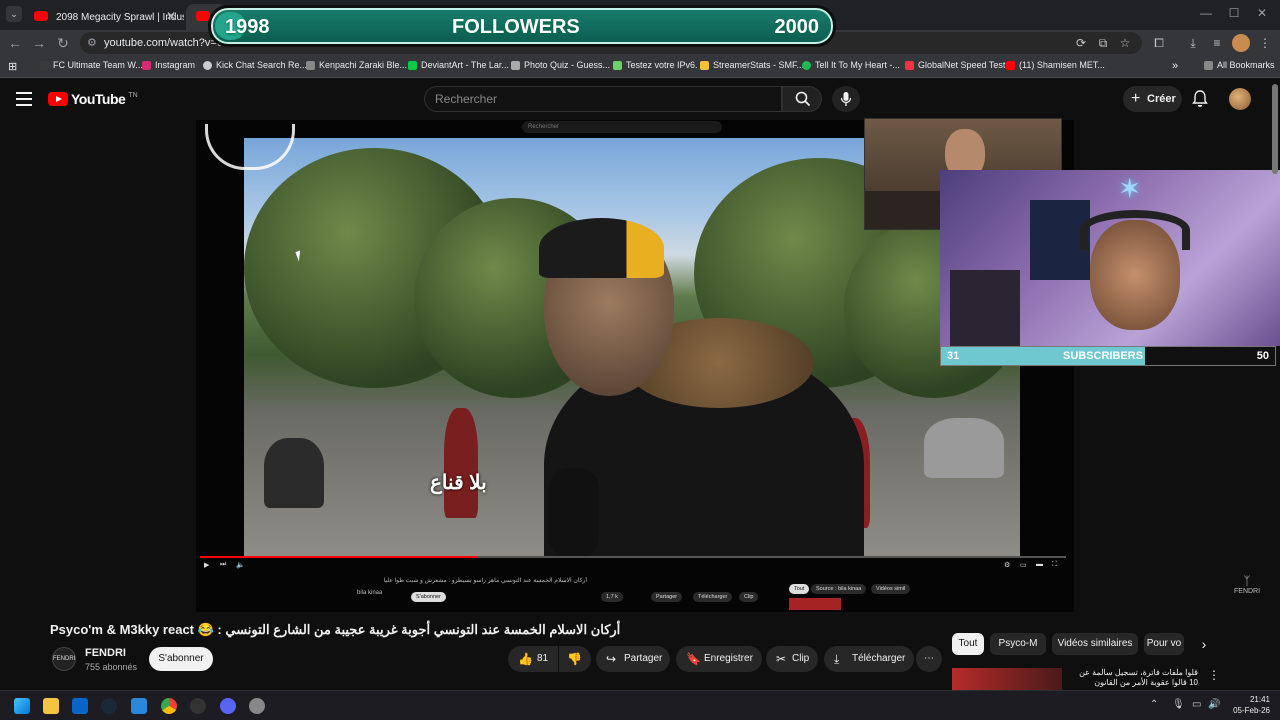  I want to click on microphone-icon, so click(846, 99).